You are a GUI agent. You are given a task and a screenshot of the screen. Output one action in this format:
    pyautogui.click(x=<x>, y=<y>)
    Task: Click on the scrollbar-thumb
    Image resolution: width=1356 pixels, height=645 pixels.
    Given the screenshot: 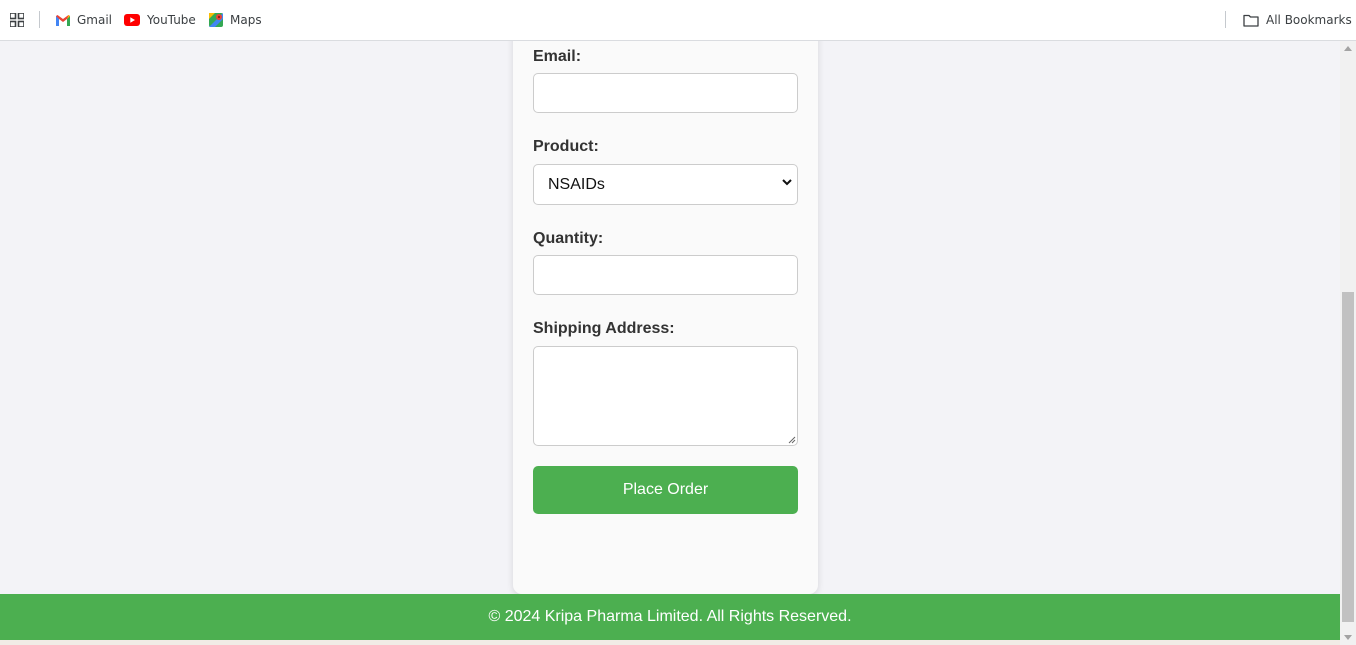 What is the action you would take?
    pyautogui.click(x=1348, y=457)
    